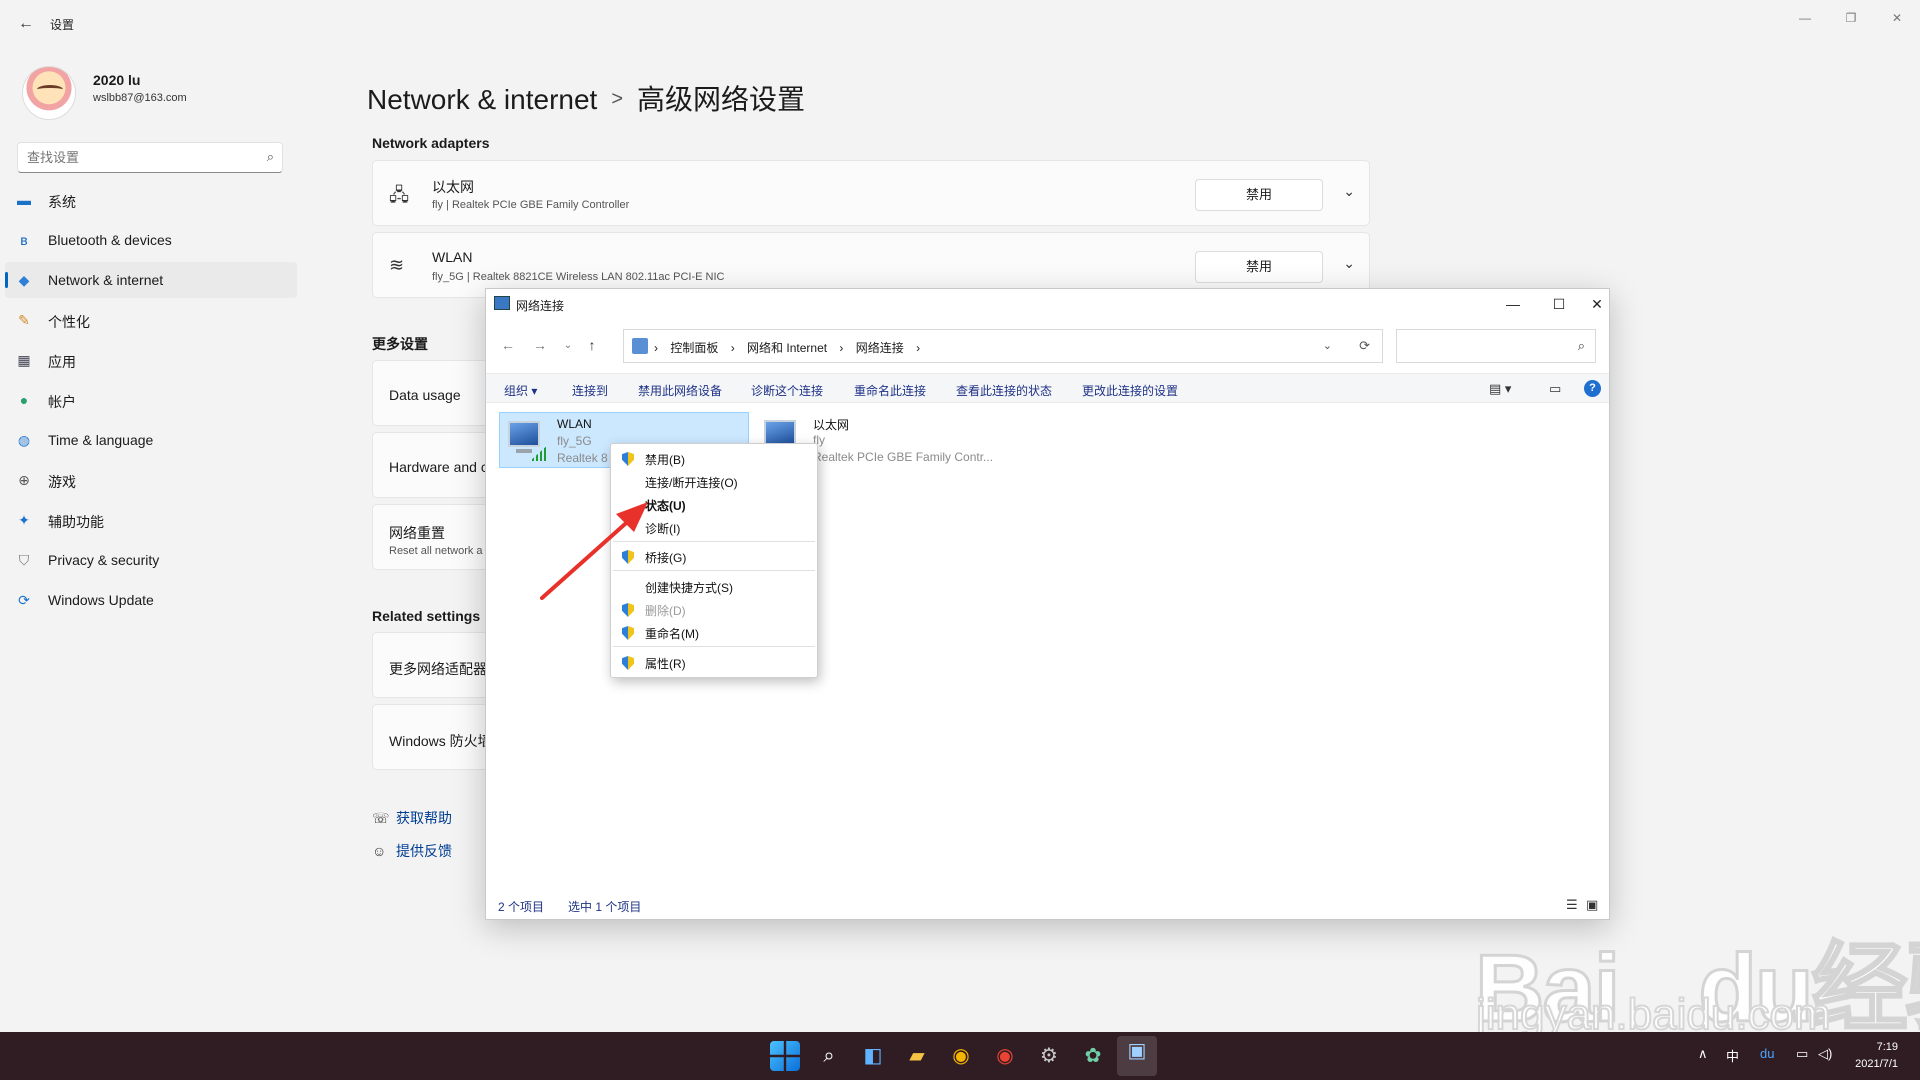 The width and height of the screenshot is (1920, 1080). What do you see at coordinates (431, 143) in the screenshot?
I see `network-adapters-heading: Network adapters` at bounding box center [431, 143].